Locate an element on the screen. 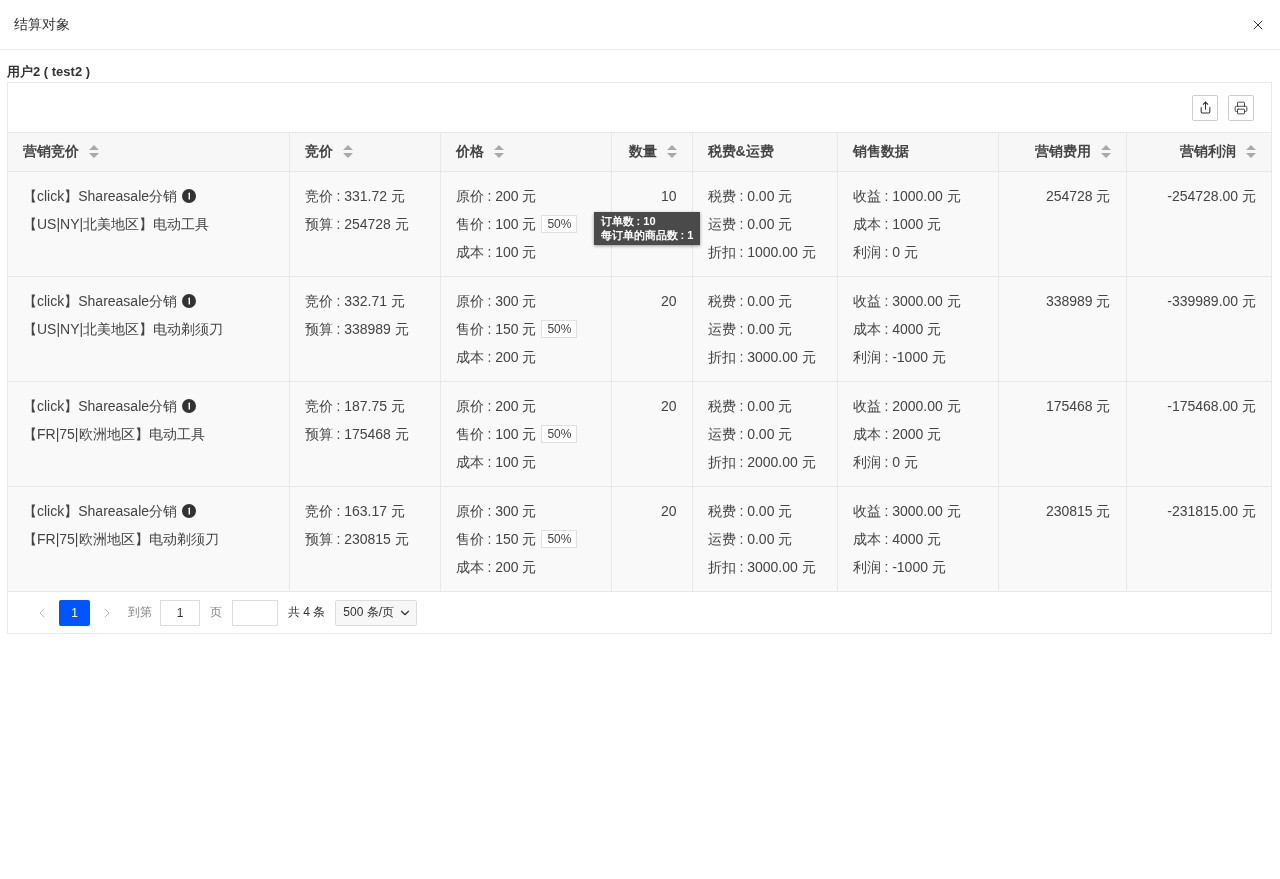 The image size is (1280, 879). page-unit: 页 is located at coordinates (216, 612).